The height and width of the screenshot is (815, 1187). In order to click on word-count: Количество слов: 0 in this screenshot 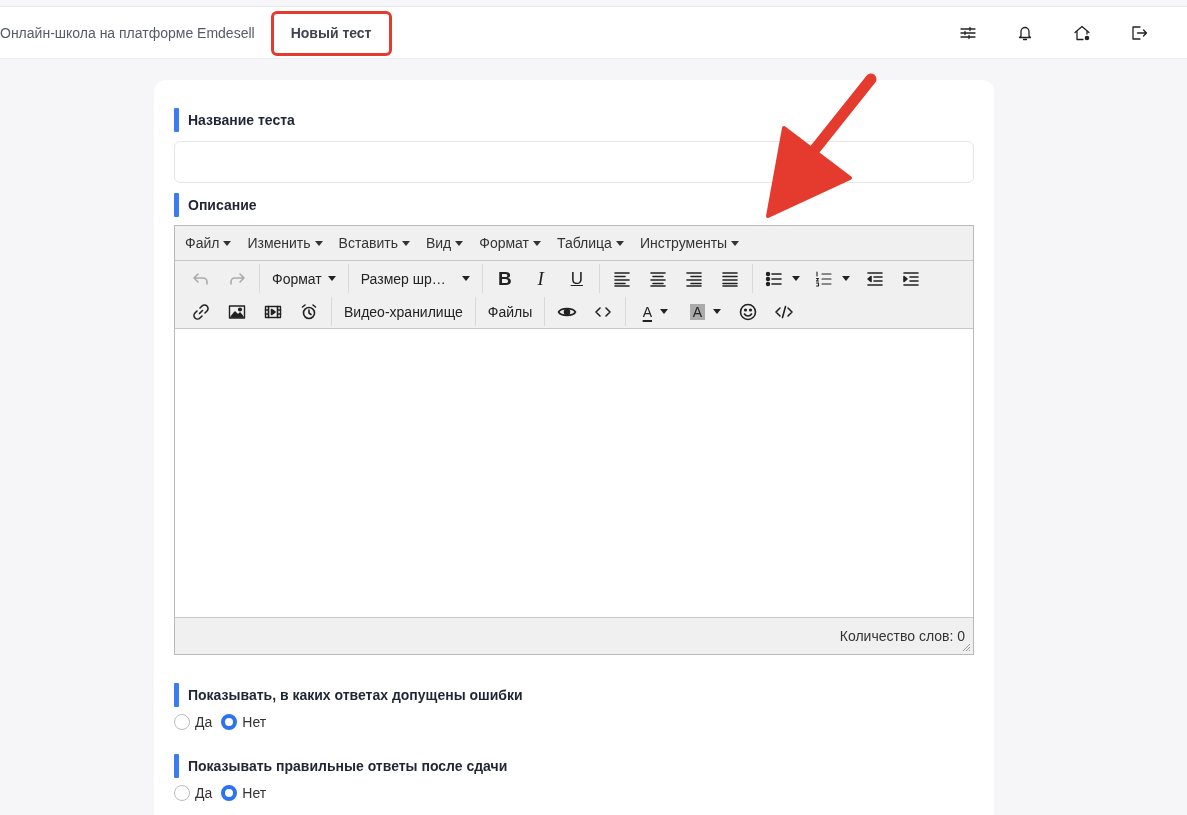, I will do `click(902, 636)`.